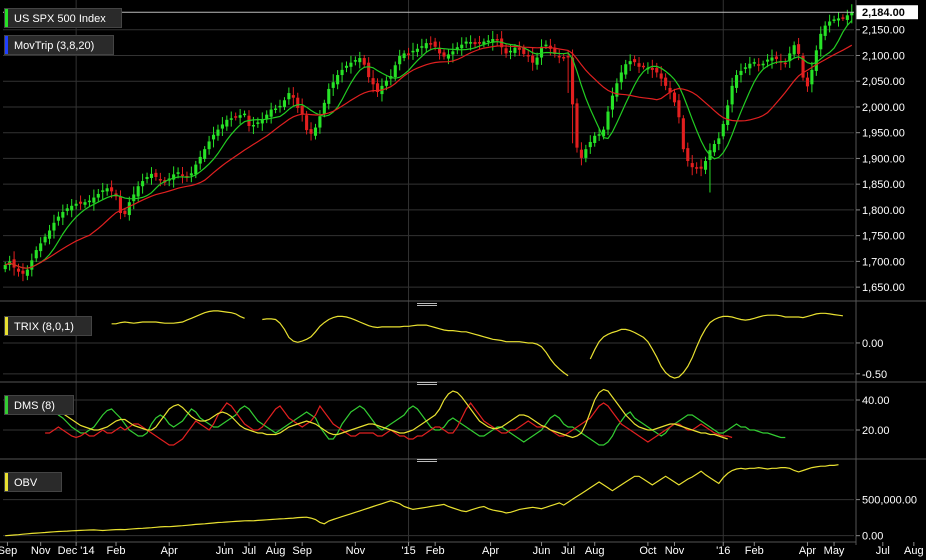  Describe the element at coordinates (883, 262) in the screenshot. I see `price-axis-tick-label: 1,700.00` at that location.